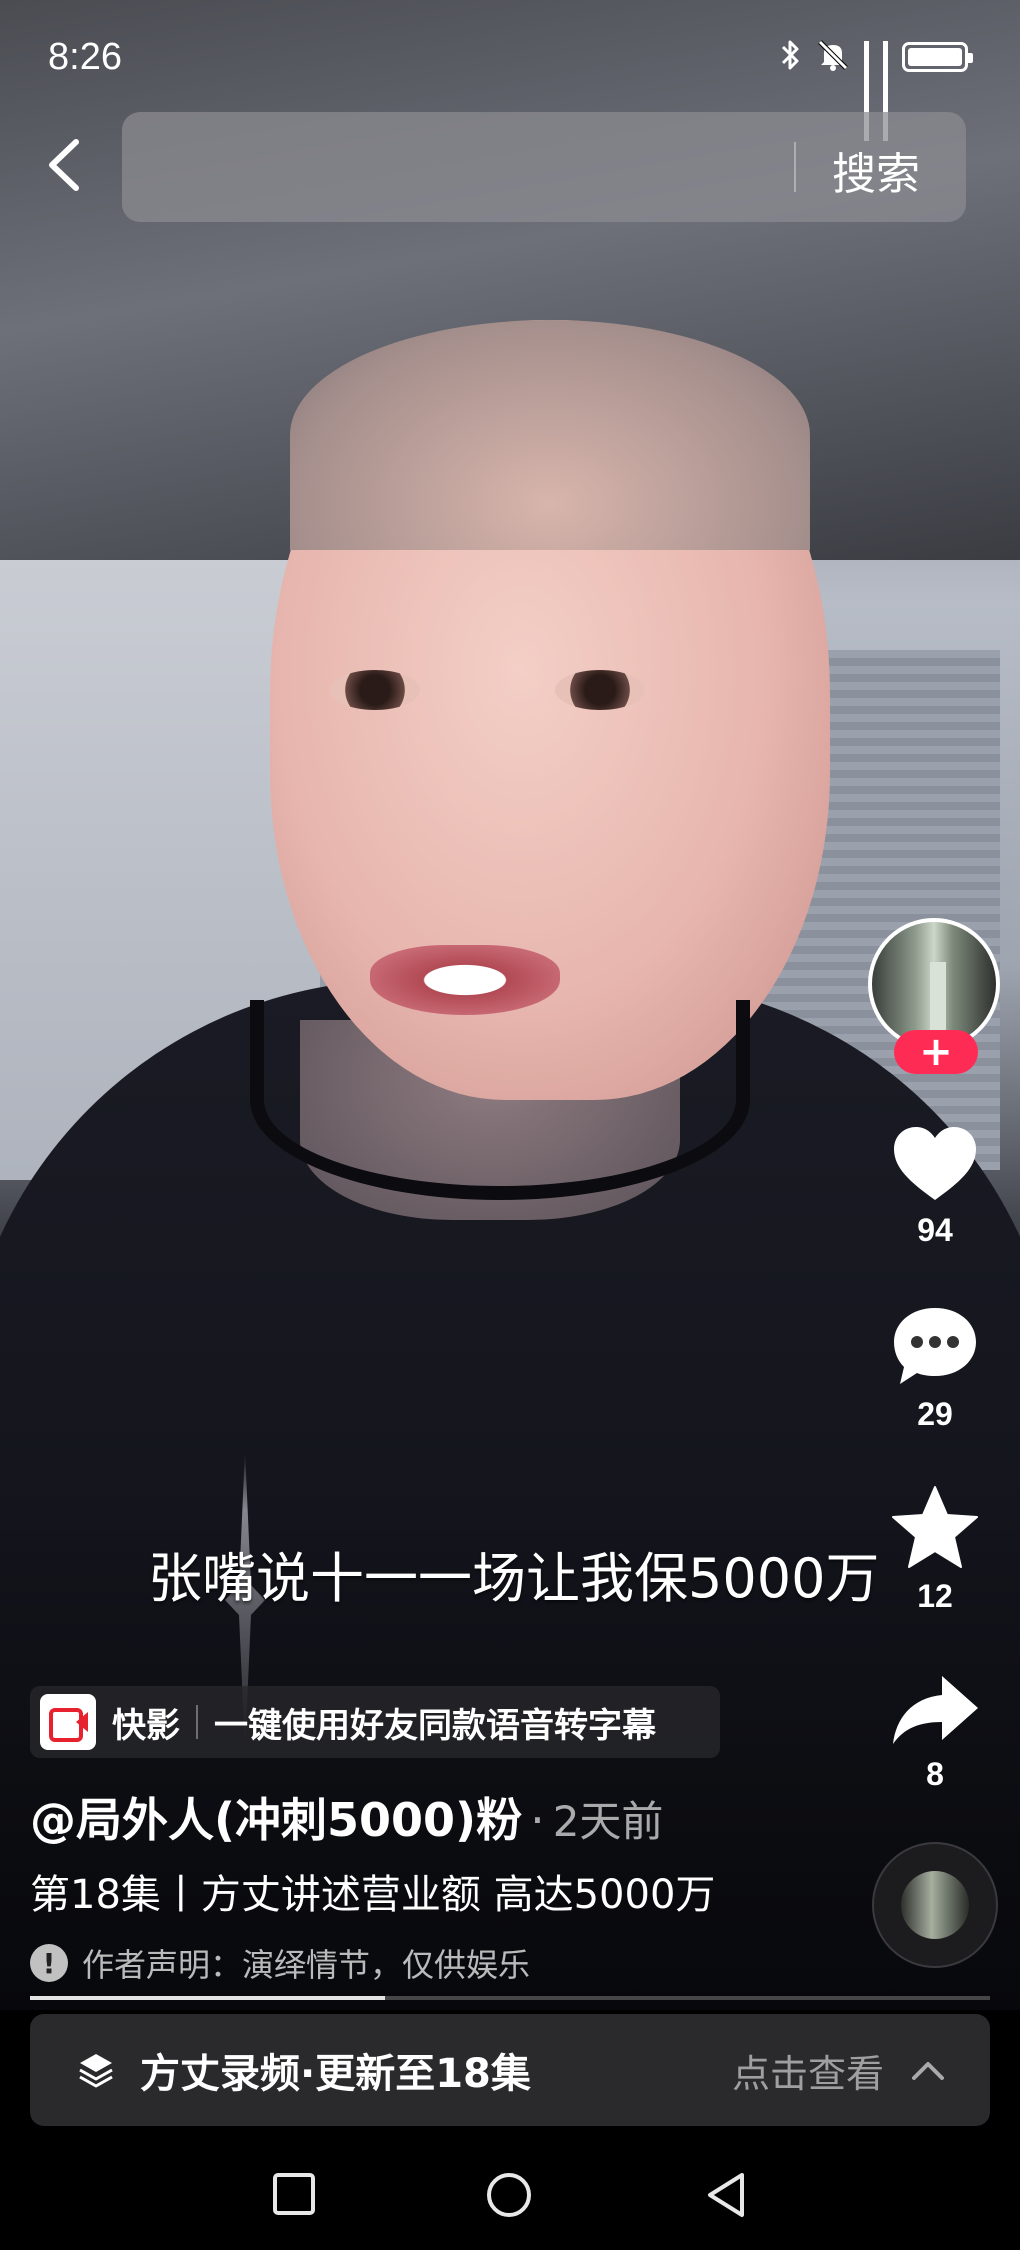 The width and height of the screenshot is (1020, 2250). Describe the element at coordinates (306, 1965) in the screenshot. I see `disclaimer-text: 作者声明：演绎情节，仅供娱乐` at that location.